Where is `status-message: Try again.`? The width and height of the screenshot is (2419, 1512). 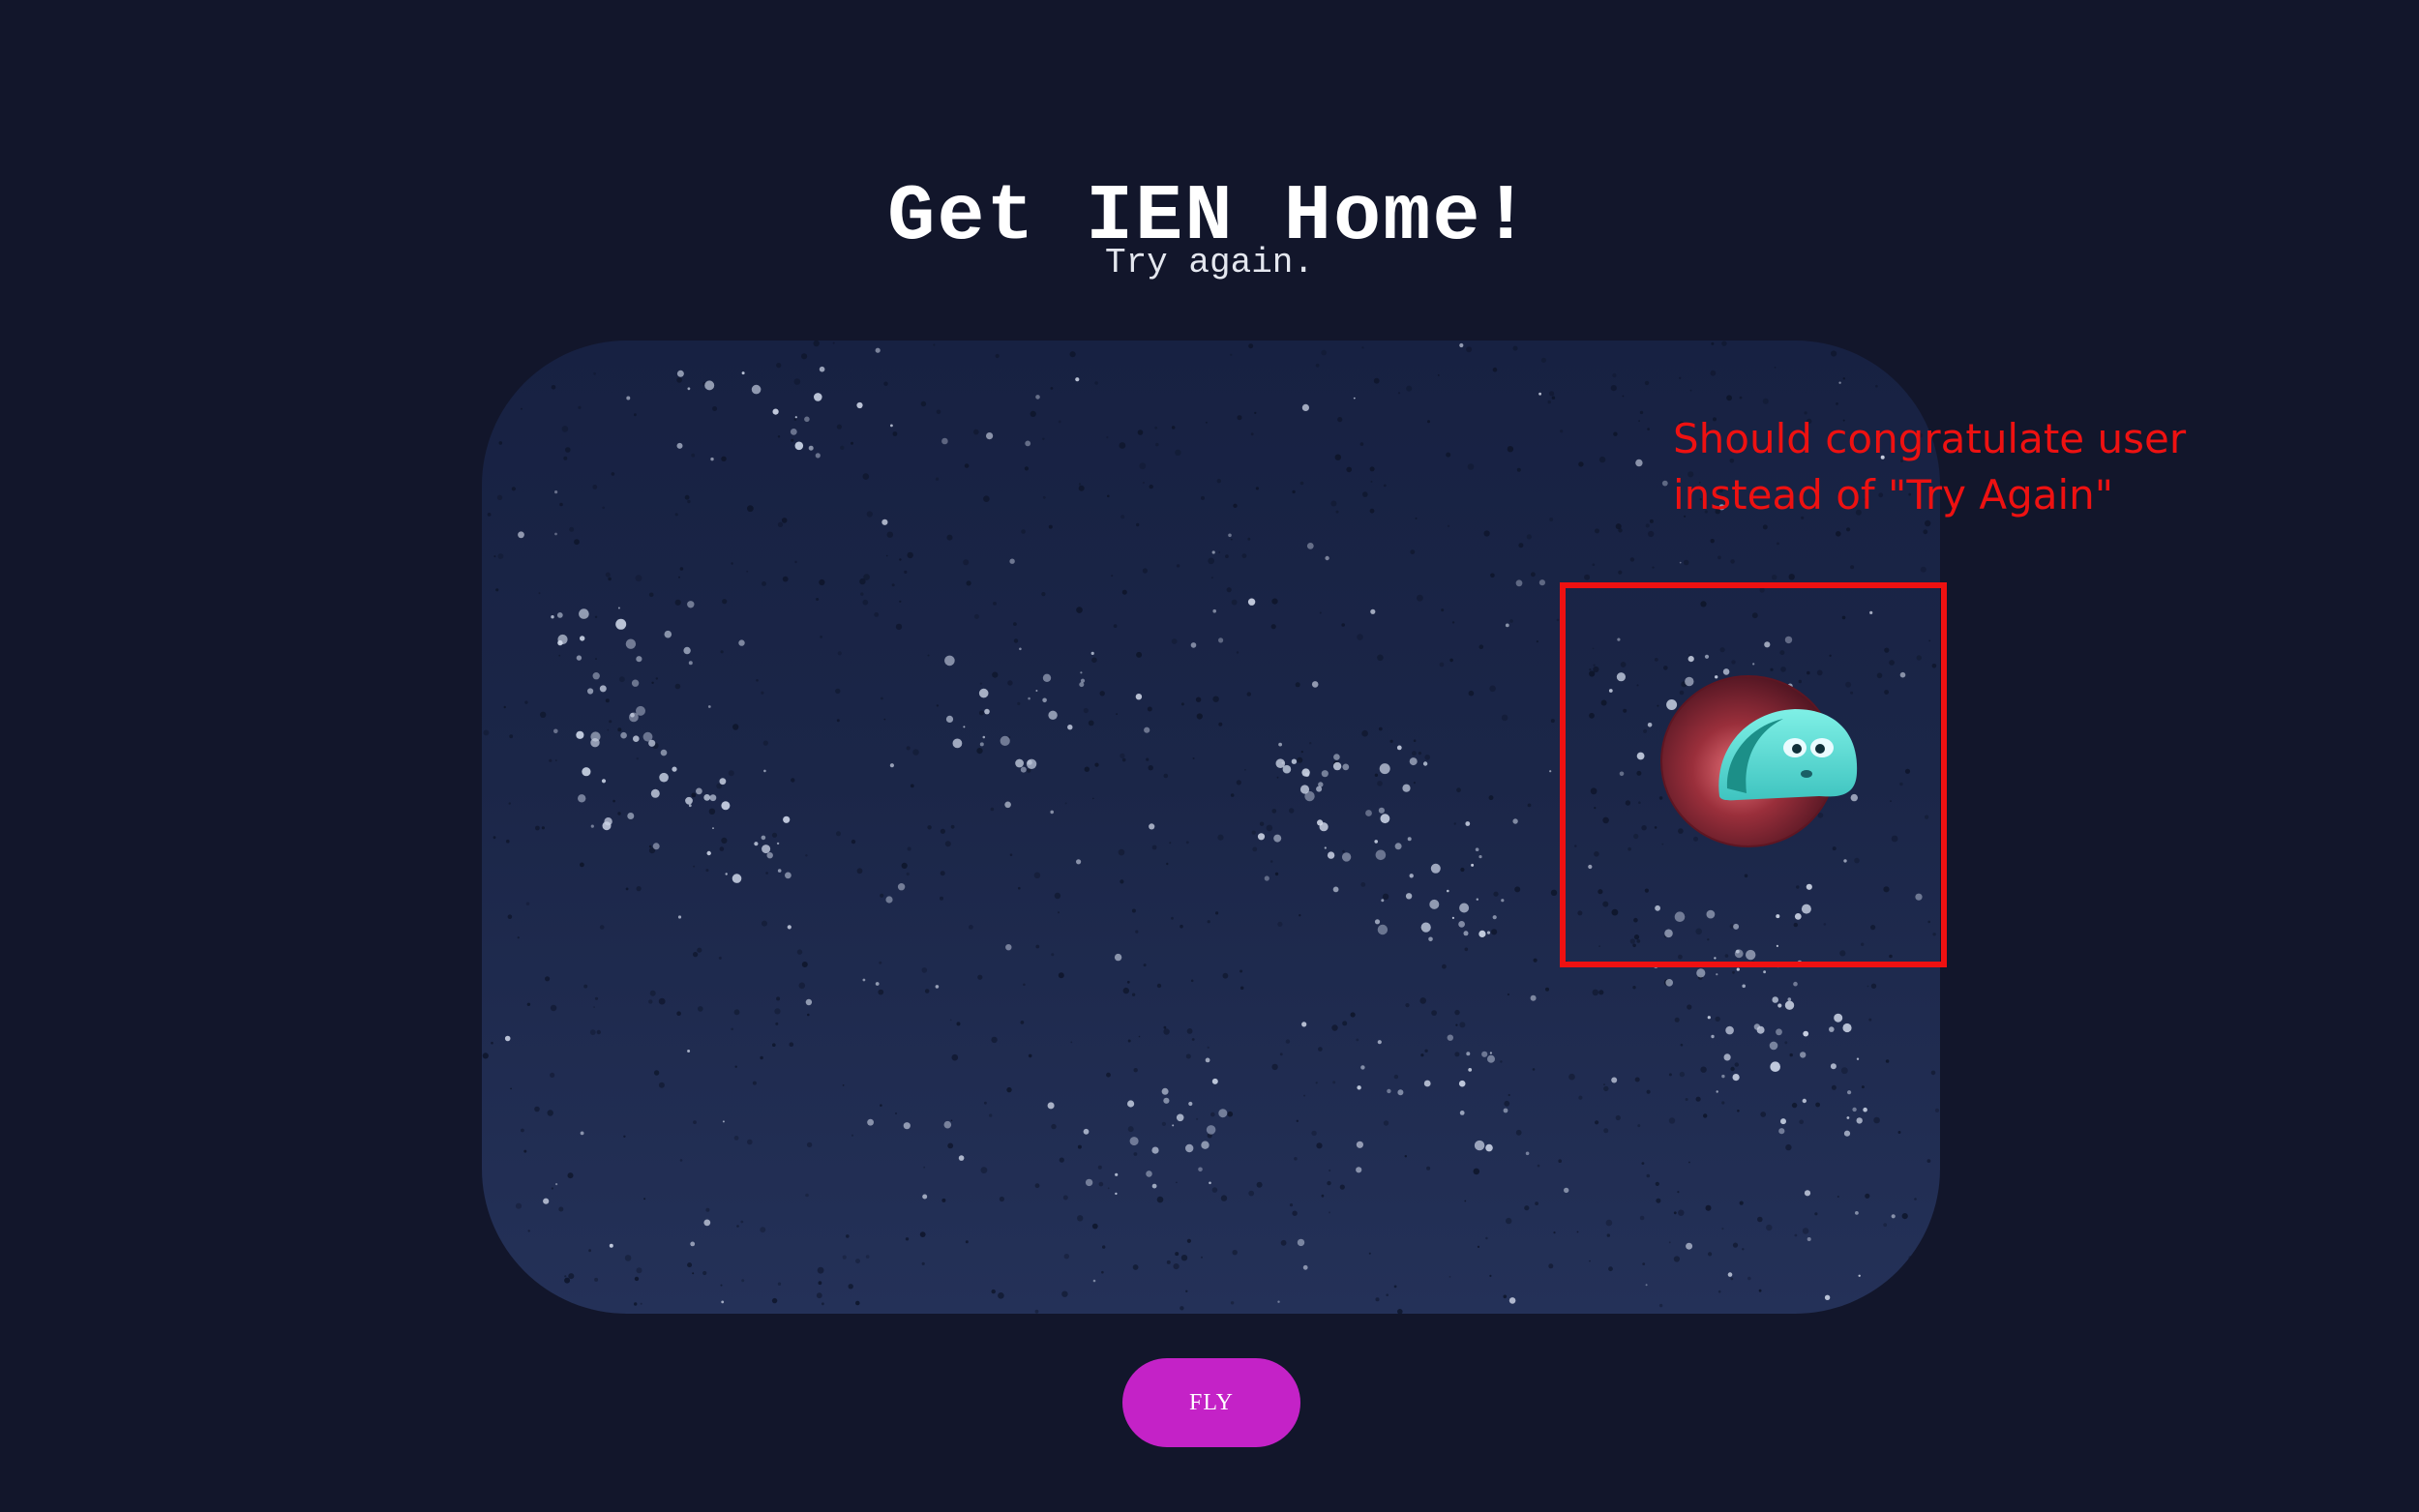
status-message: Try again. is located at coordinates (1209, 262).